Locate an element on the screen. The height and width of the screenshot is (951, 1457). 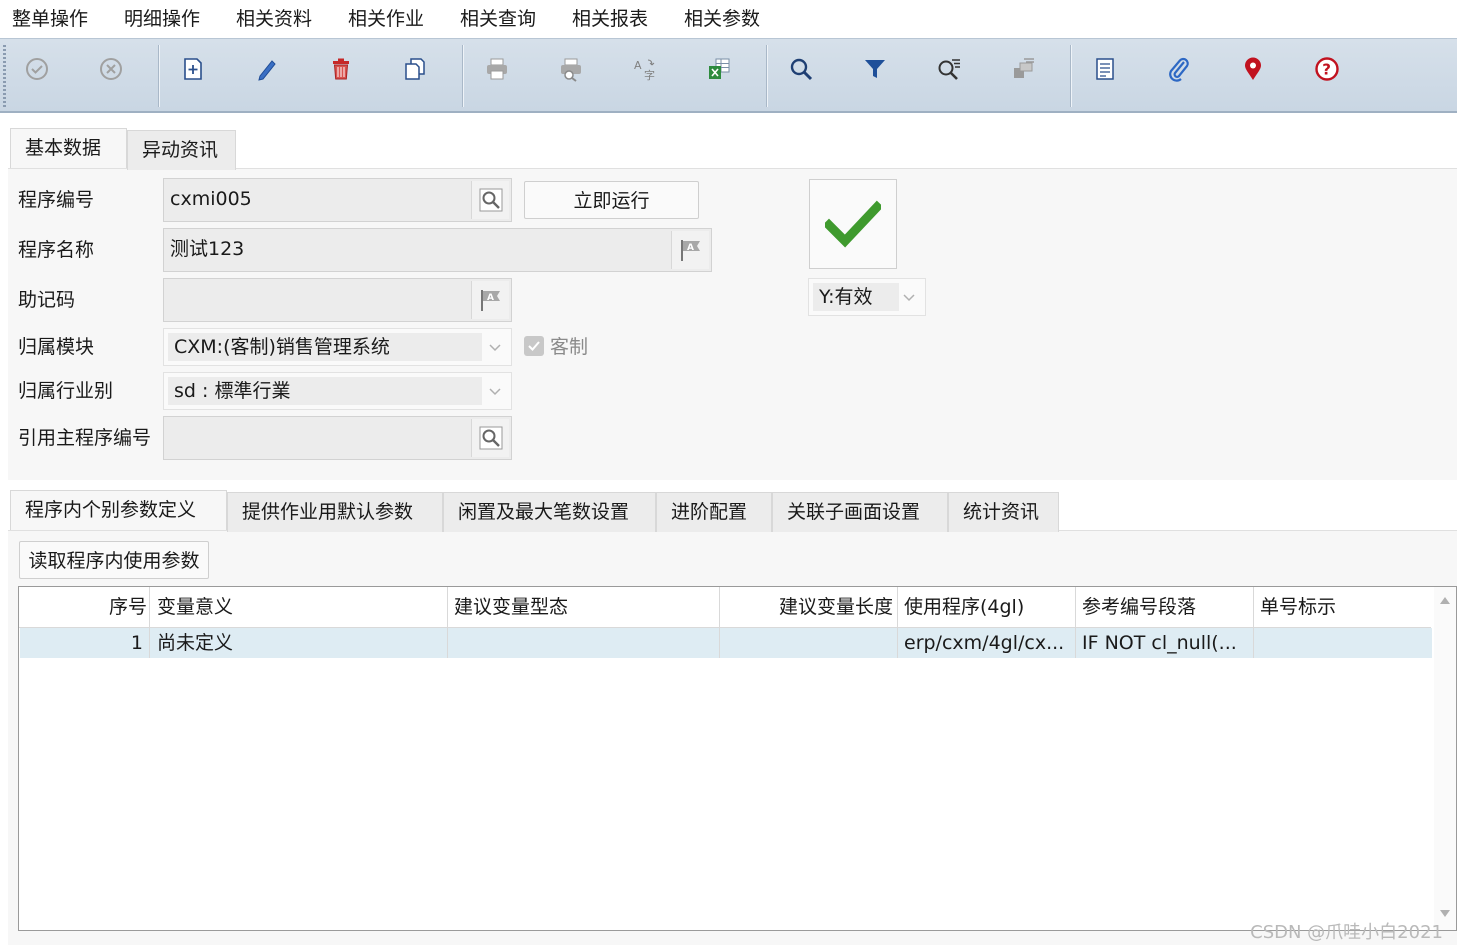
status-select: Y:有效 is located at coordinates (867, 297).